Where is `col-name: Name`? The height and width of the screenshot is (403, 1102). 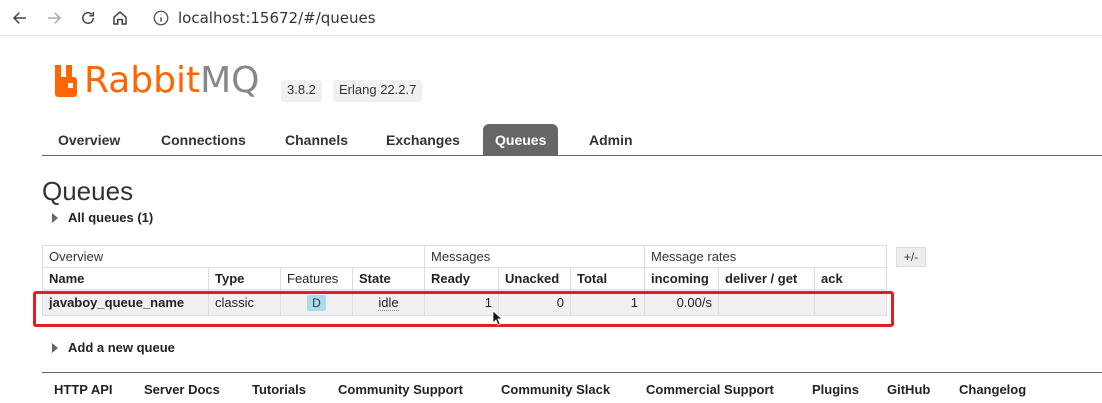
col-name: Name is located at coordinates (125, 278).